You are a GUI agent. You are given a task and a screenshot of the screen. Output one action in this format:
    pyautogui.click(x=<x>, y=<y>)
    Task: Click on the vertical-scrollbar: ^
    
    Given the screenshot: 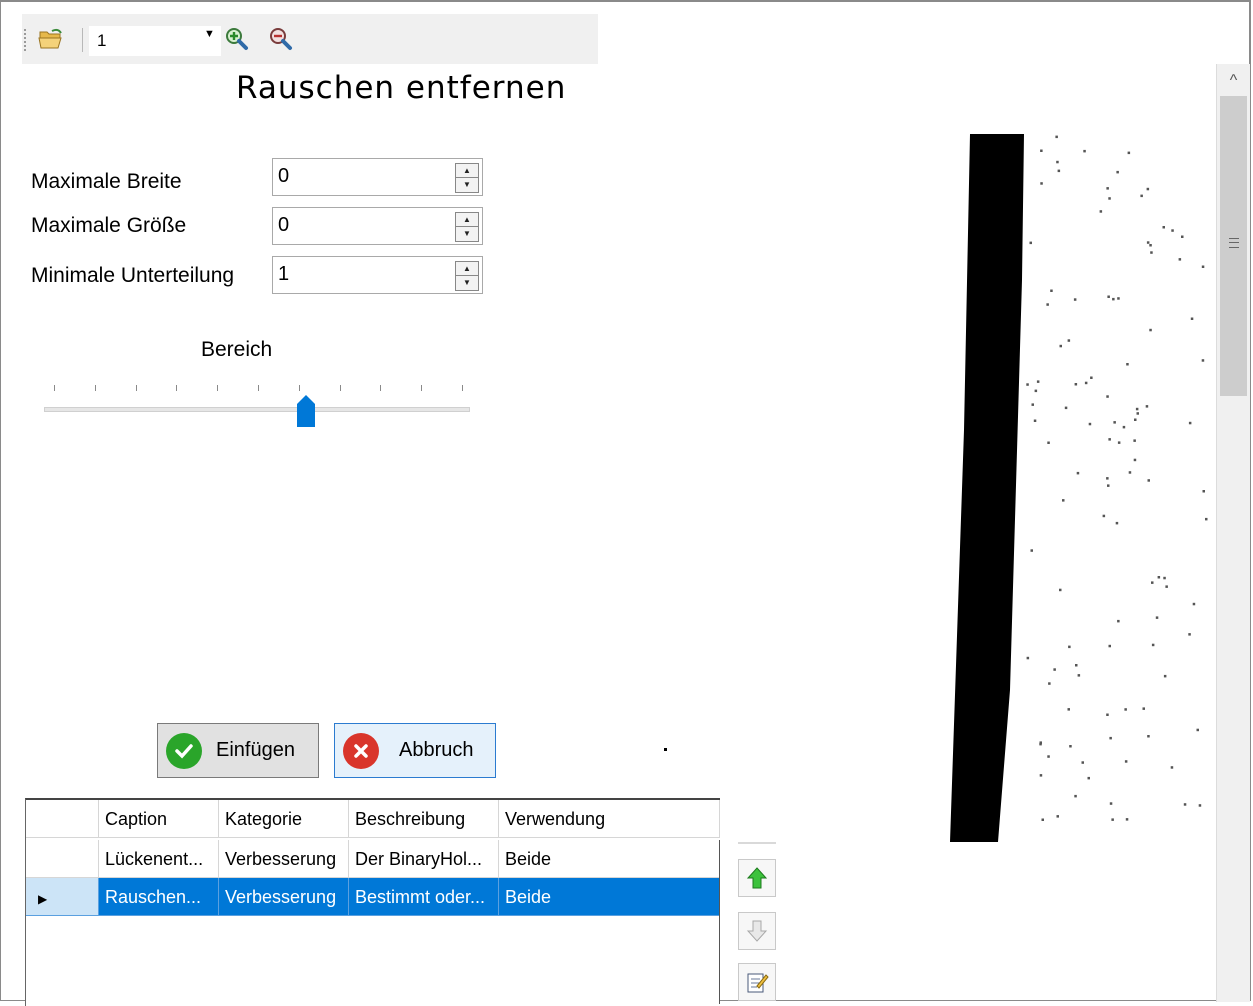 What is the action you would take?
    pyautogui.click(x=1233, y=533)
    